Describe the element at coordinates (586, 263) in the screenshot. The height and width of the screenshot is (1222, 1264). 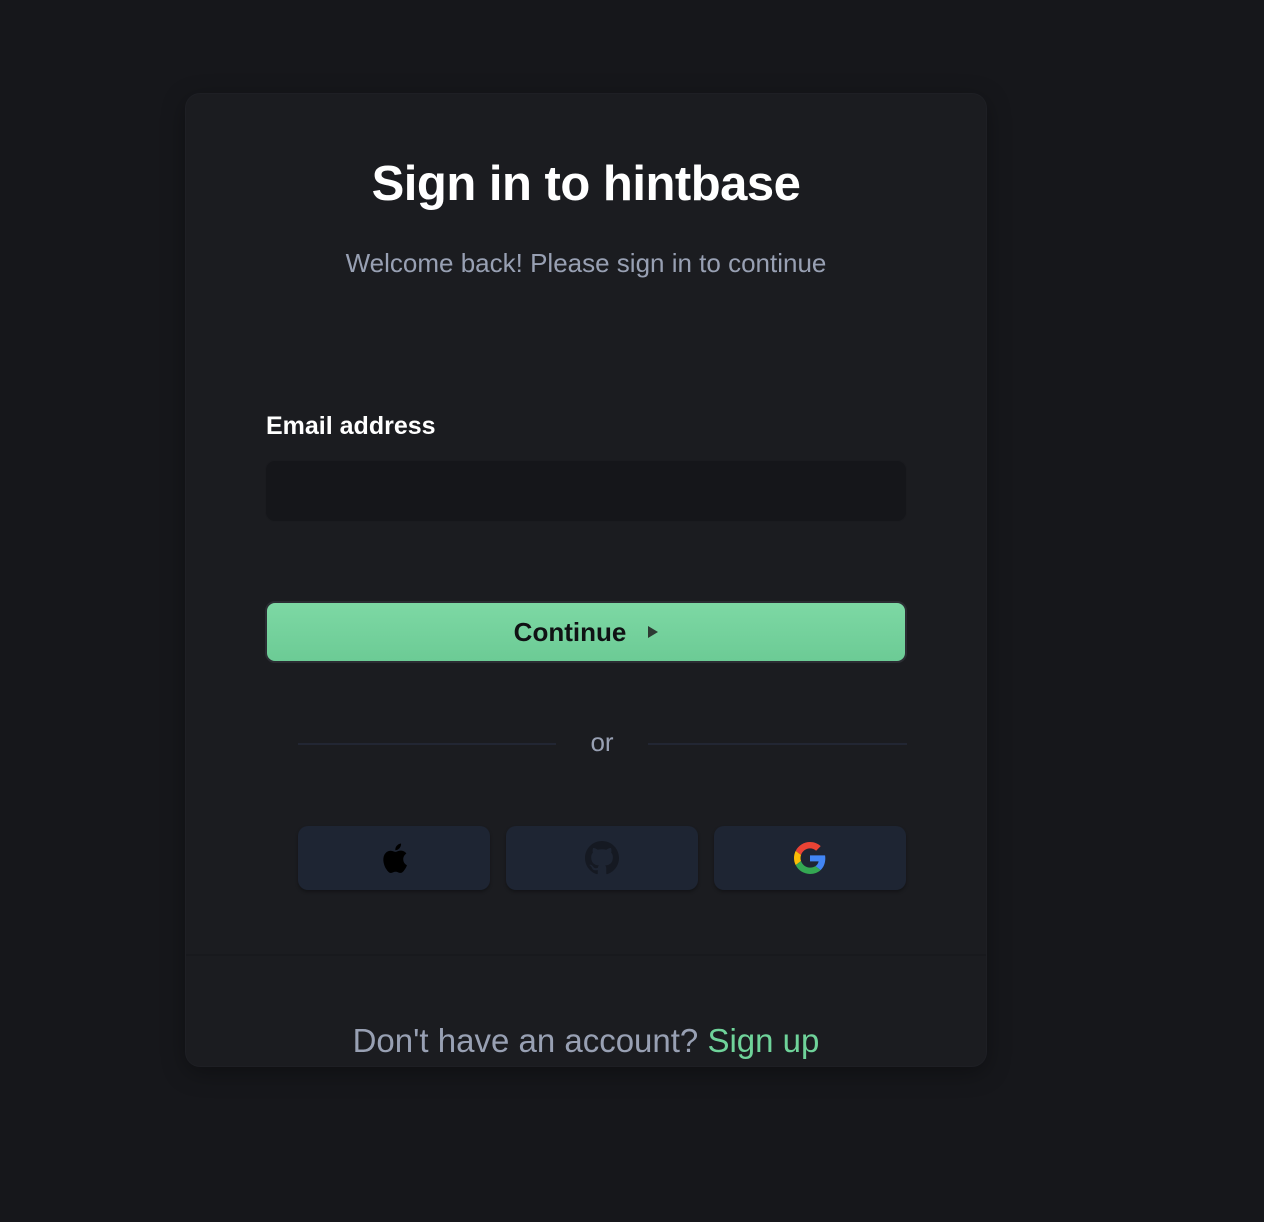
I see `page-subtitle: Welcome back! Please sign in to continue` at that location.